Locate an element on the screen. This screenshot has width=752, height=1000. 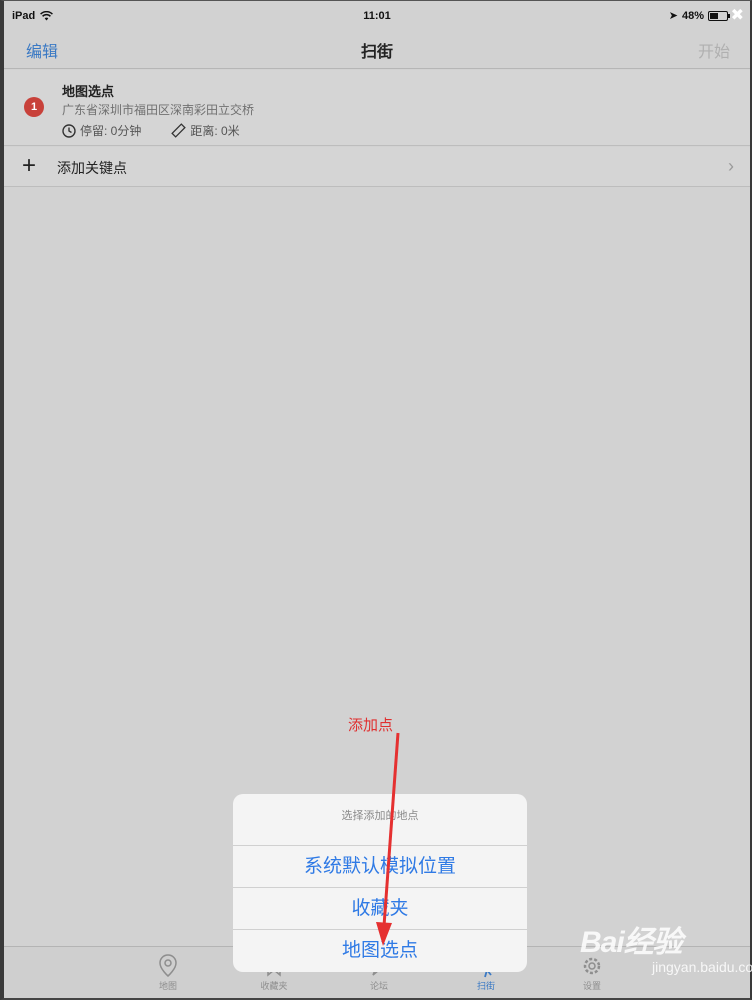
battery-percent: 48% is located at coordinates (692, 15).